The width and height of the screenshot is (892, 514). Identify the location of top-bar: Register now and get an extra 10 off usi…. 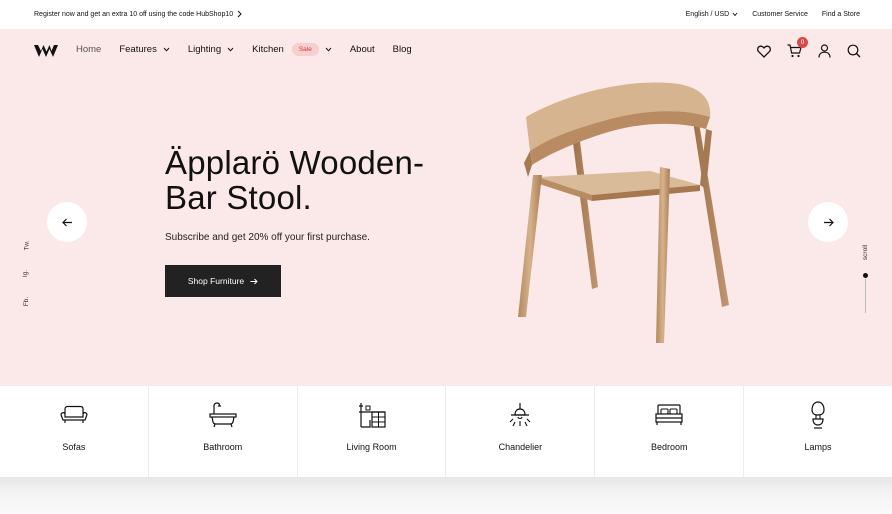
(446, 14).